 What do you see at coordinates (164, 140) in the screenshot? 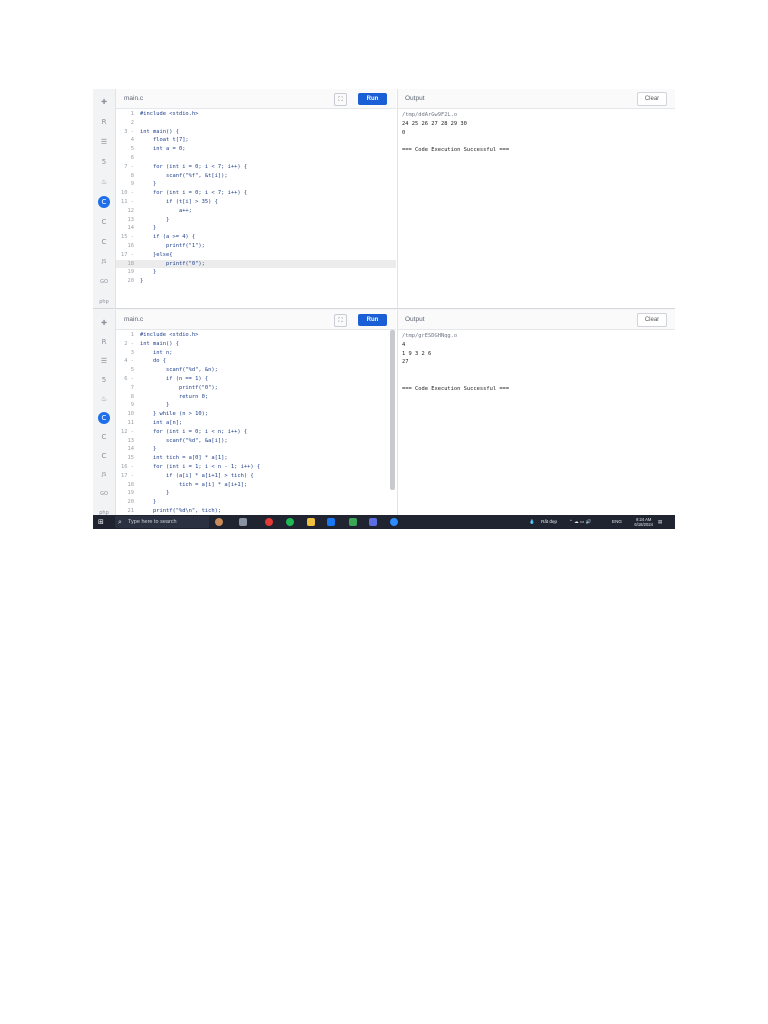
I see `line-text: float t[7];` at bounding box center [164, 140].